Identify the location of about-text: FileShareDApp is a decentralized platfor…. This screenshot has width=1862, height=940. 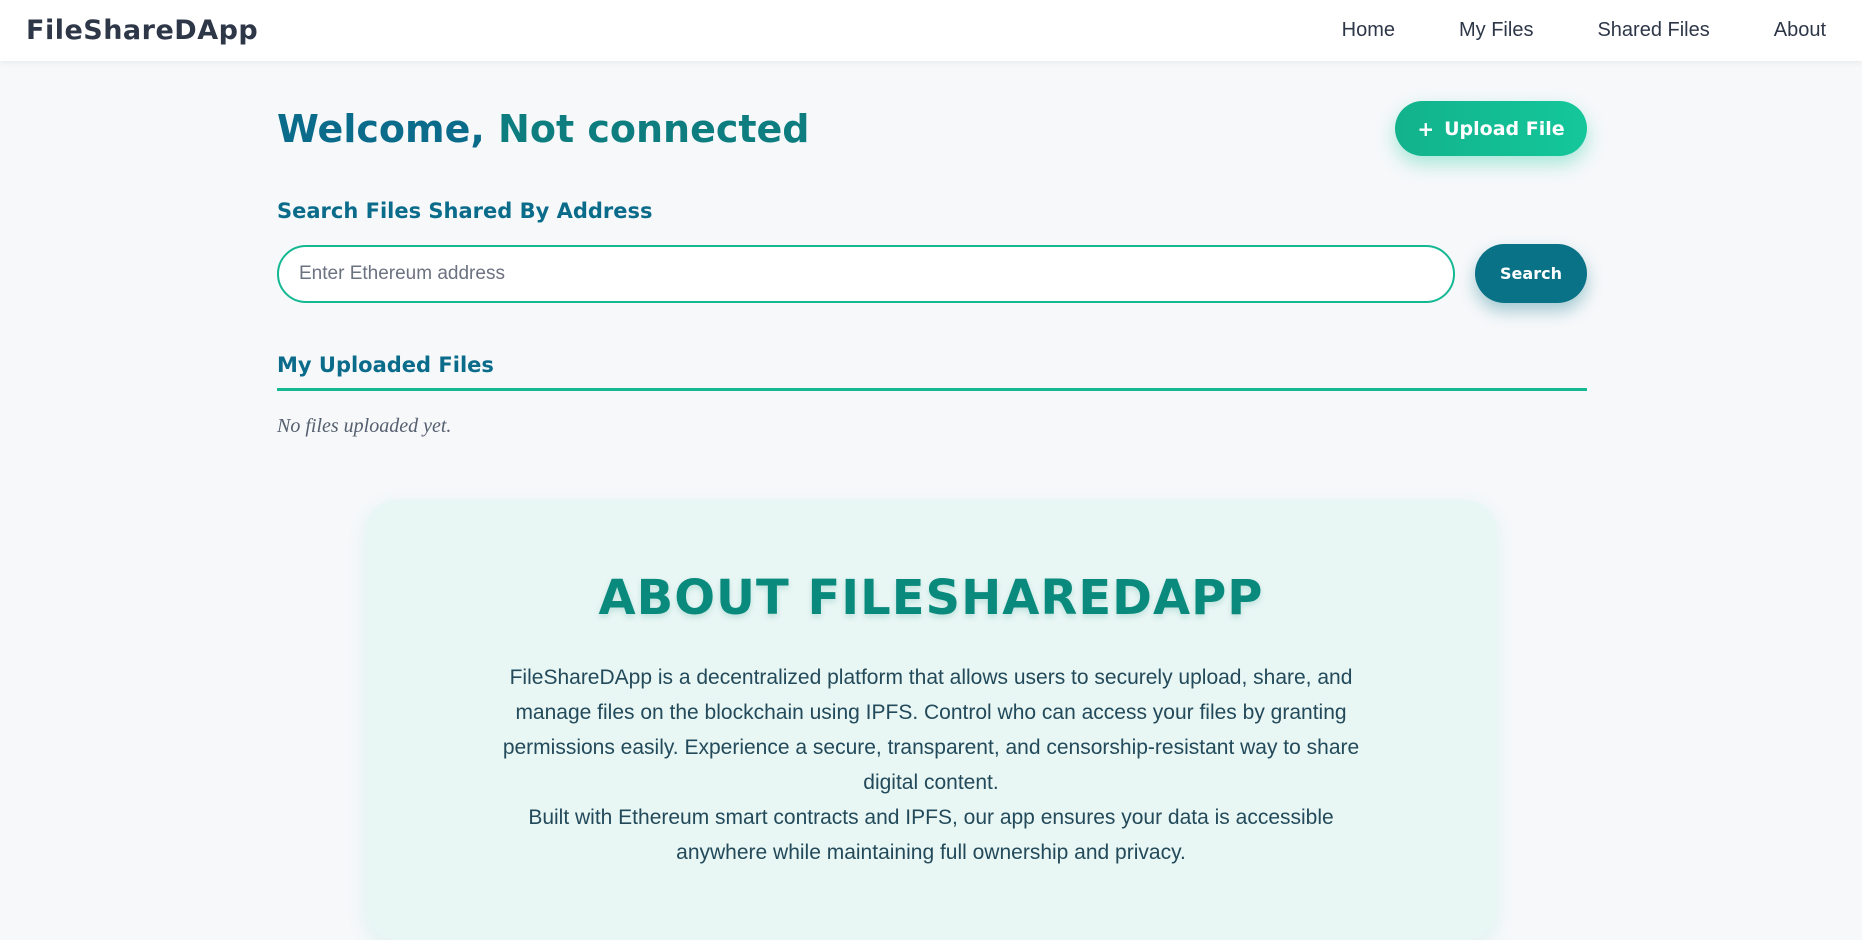
(931, 765).